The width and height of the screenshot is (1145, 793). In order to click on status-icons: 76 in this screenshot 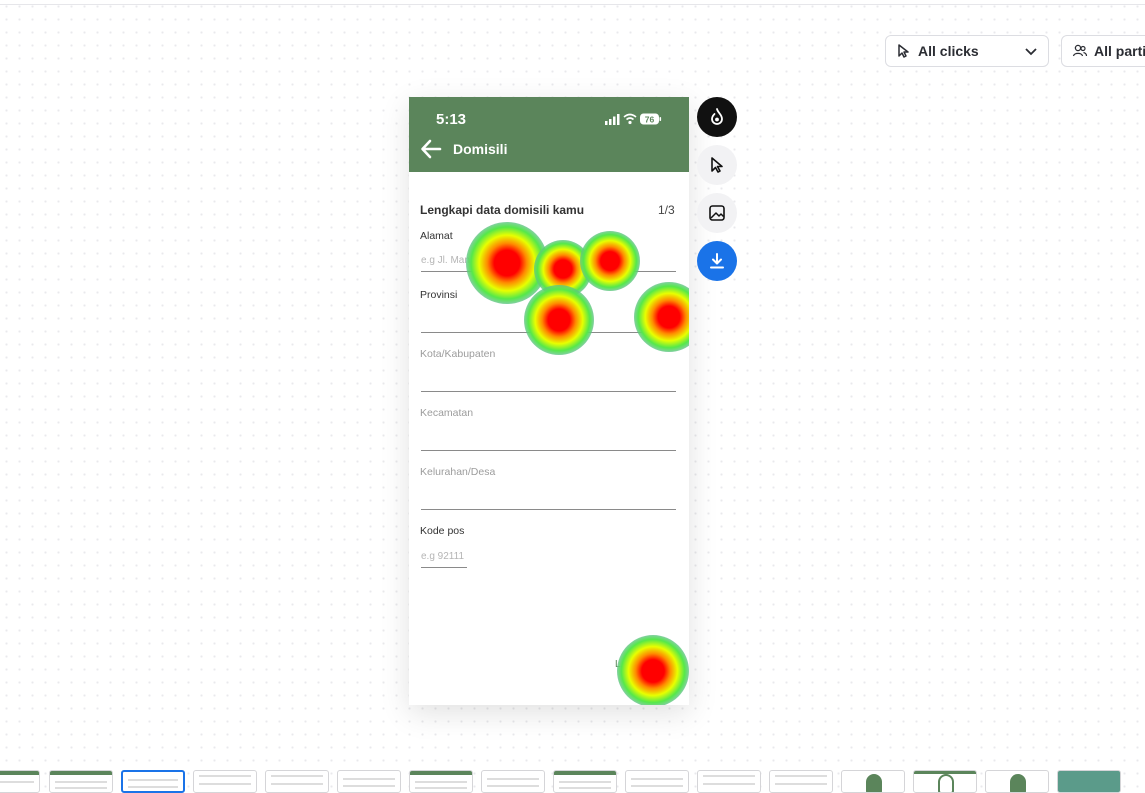, I will do `click(633, 119)`.